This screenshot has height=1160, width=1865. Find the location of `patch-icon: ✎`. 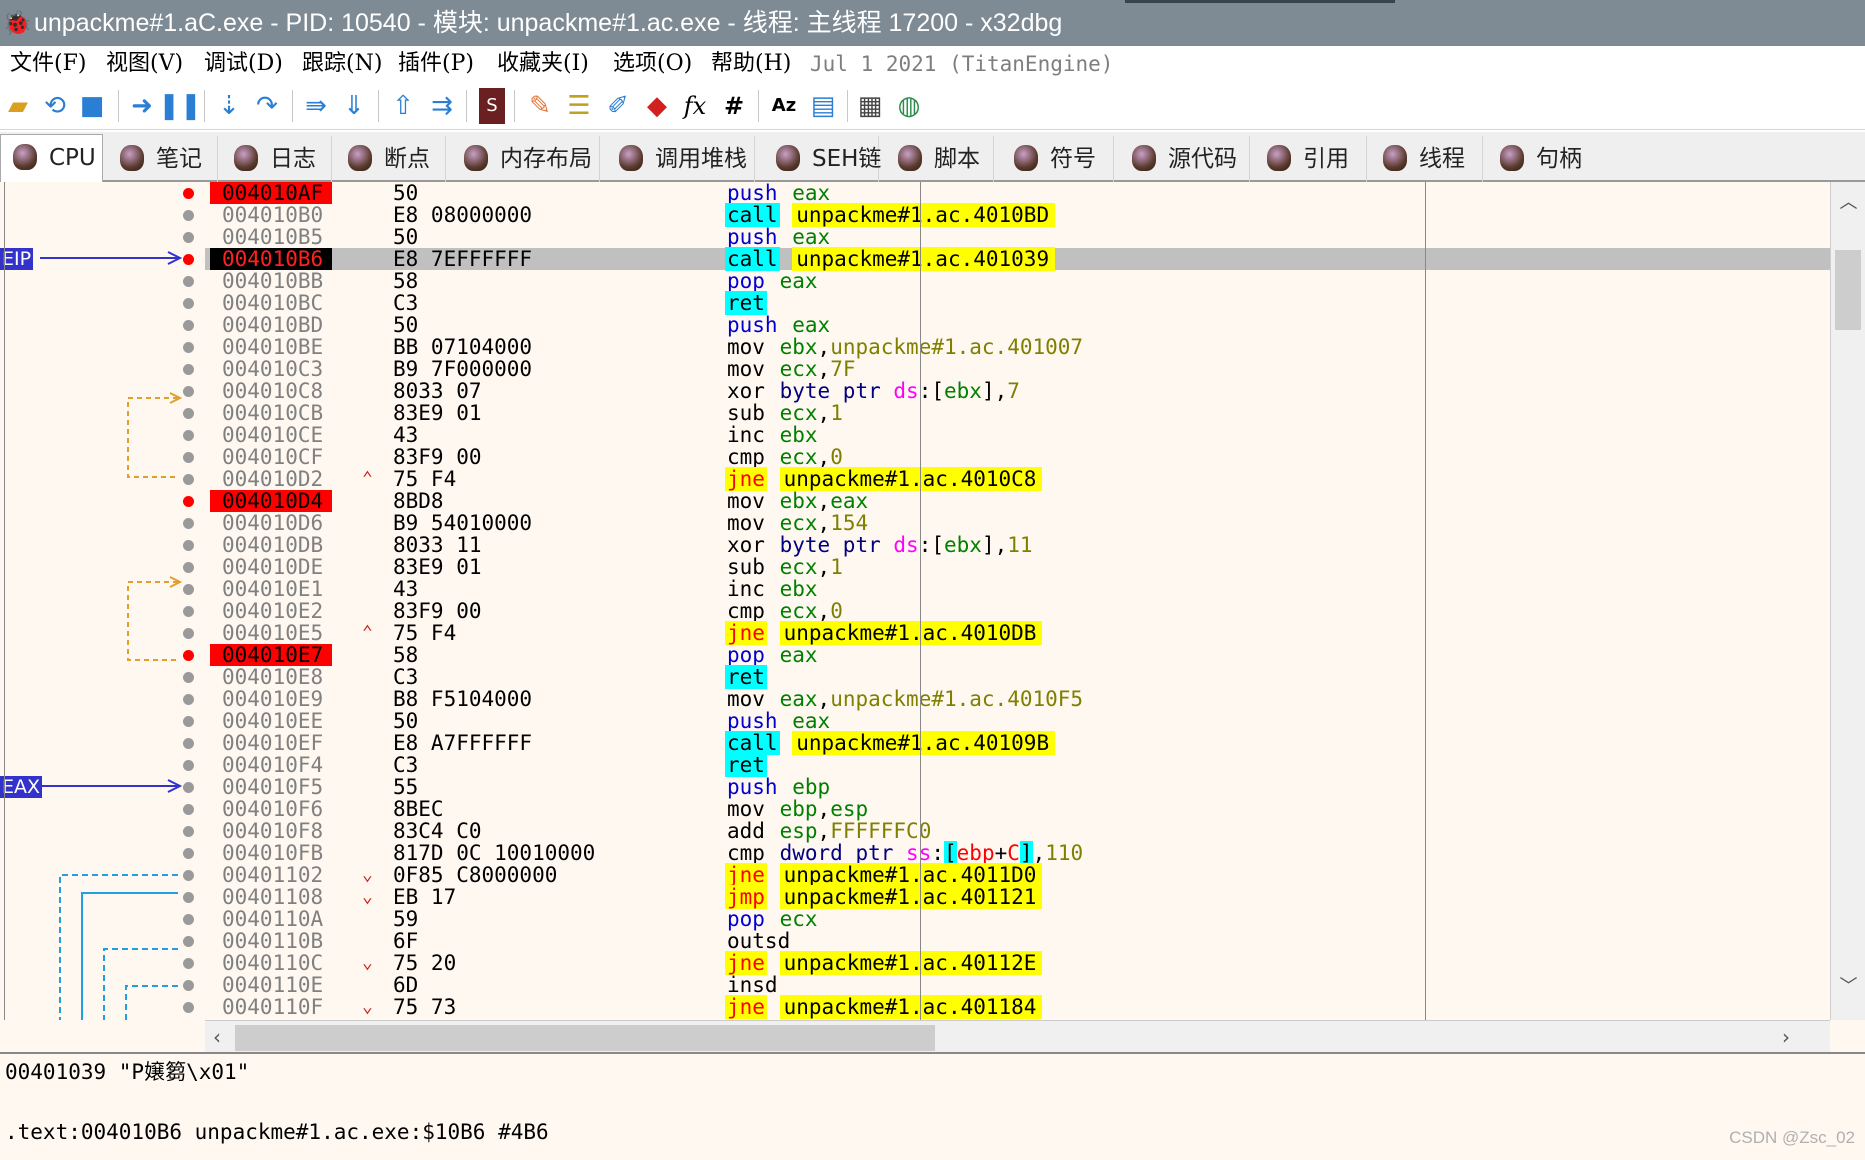

patch-icon: ✎ is located at coordinates (540, 106).